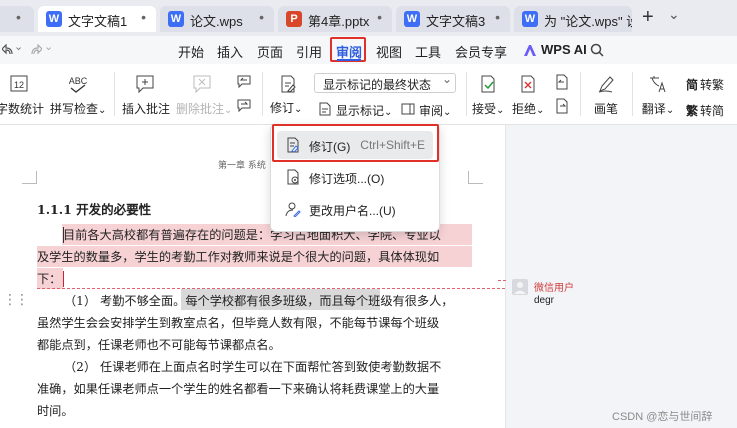  Describe the element at coordinates (488, 95) in the screenshot. I see `accept-button: 接受⌄` at that location.